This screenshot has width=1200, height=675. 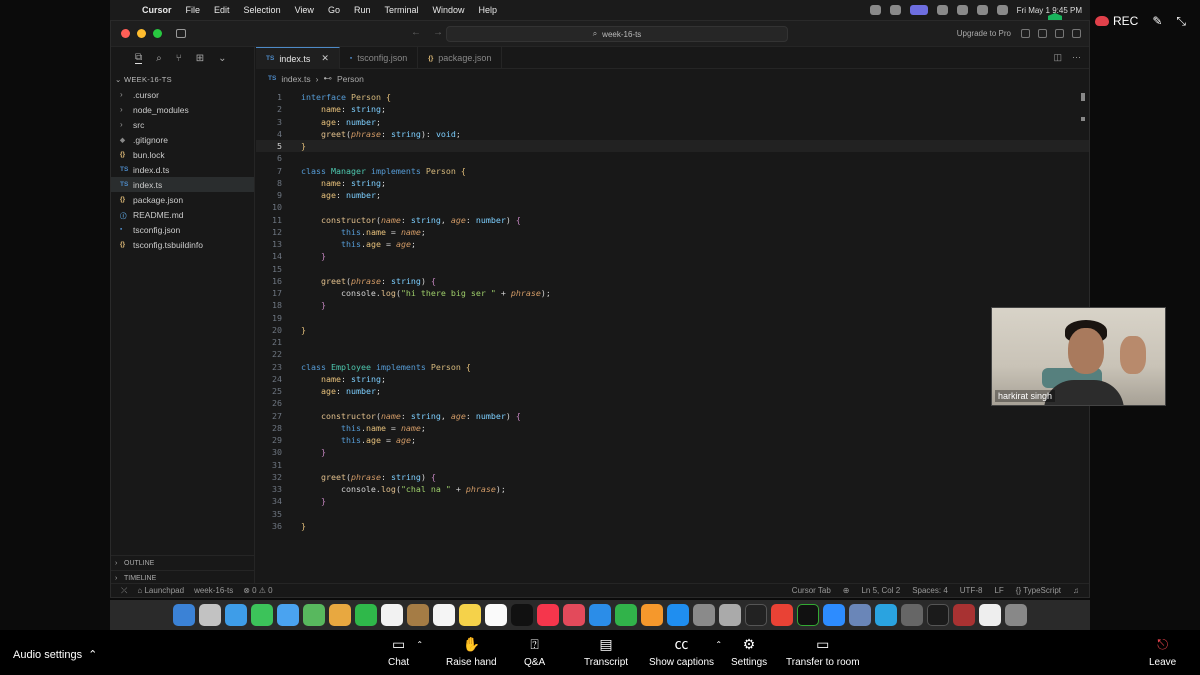 I want to click on telegram-icon, so click(x=886, y=615).